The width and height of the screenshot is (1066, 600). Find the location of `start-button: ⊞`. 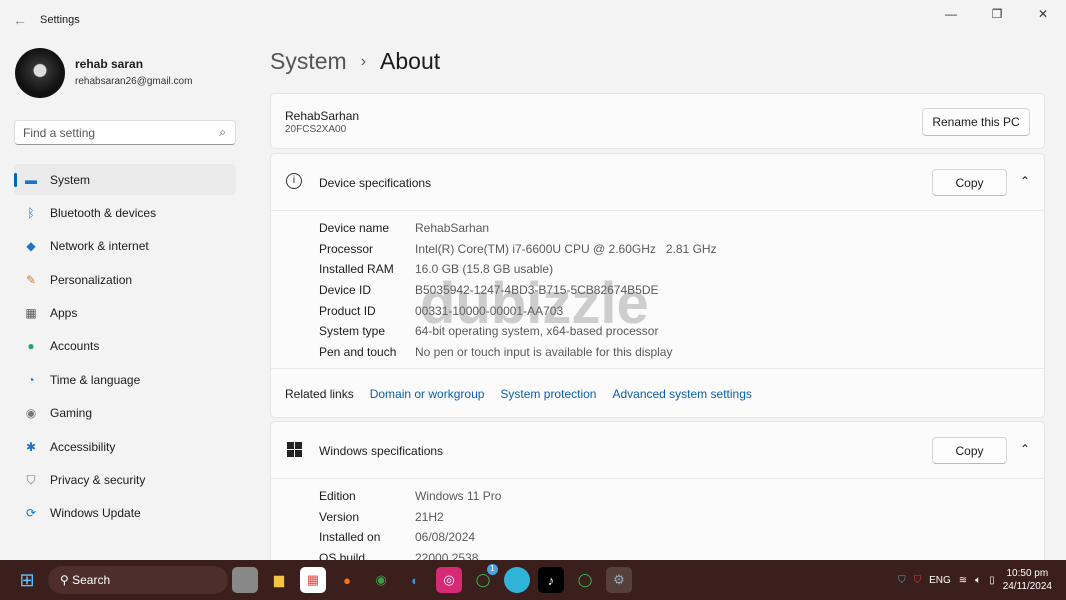

start-button: ⊞ is located at coordinates (27, 580).